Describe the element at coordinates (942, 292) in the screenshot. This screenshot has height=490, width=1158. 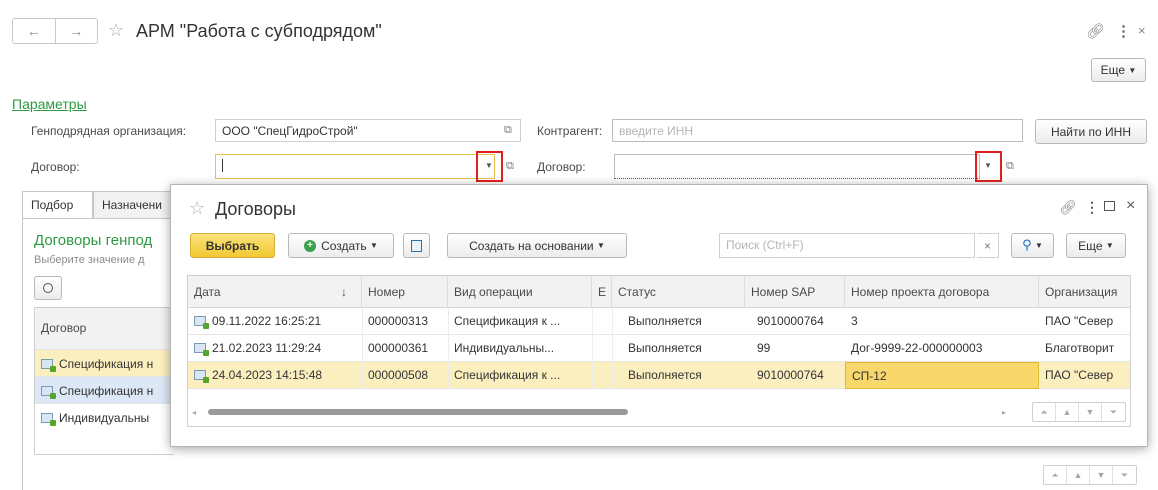
I see `column-header-project: Номер проекта договора` at that location.